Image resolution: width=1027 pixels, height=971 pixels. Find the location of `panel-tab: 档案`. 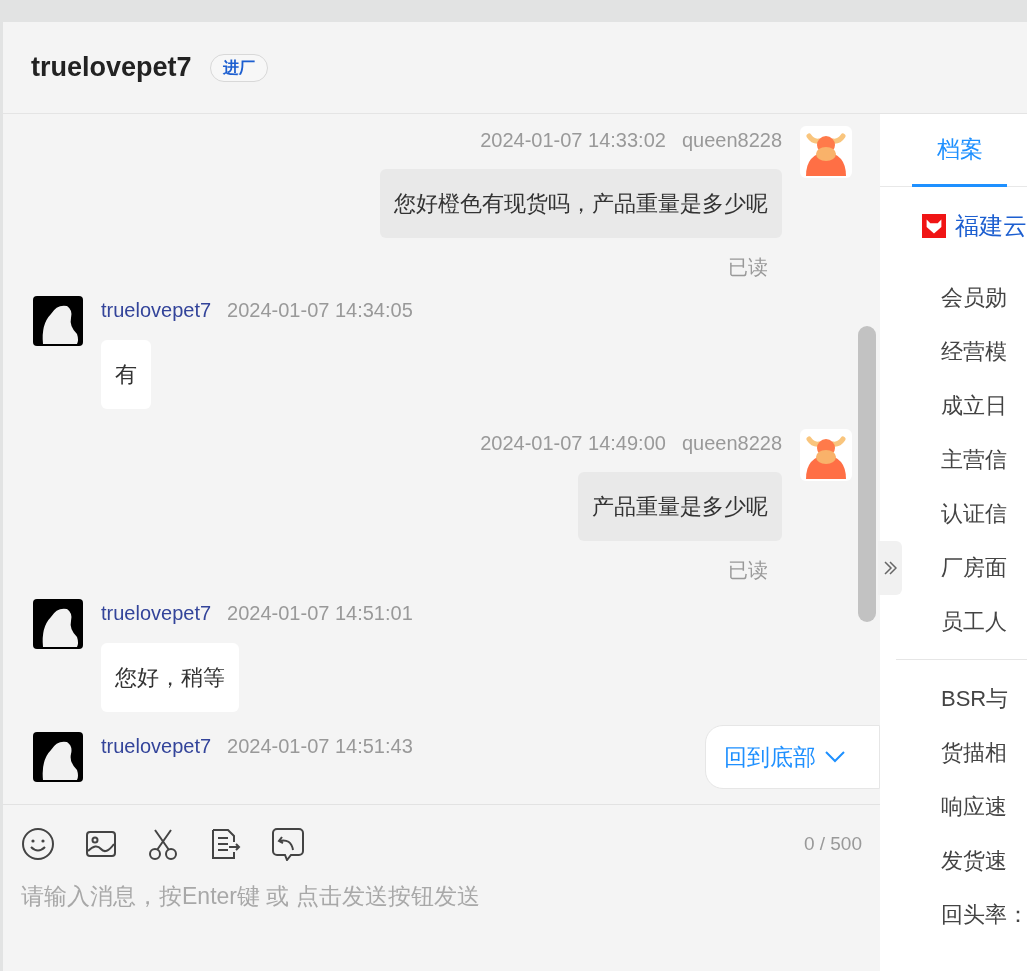

panel-tab: 档案 is located at coordinates (959, 150).